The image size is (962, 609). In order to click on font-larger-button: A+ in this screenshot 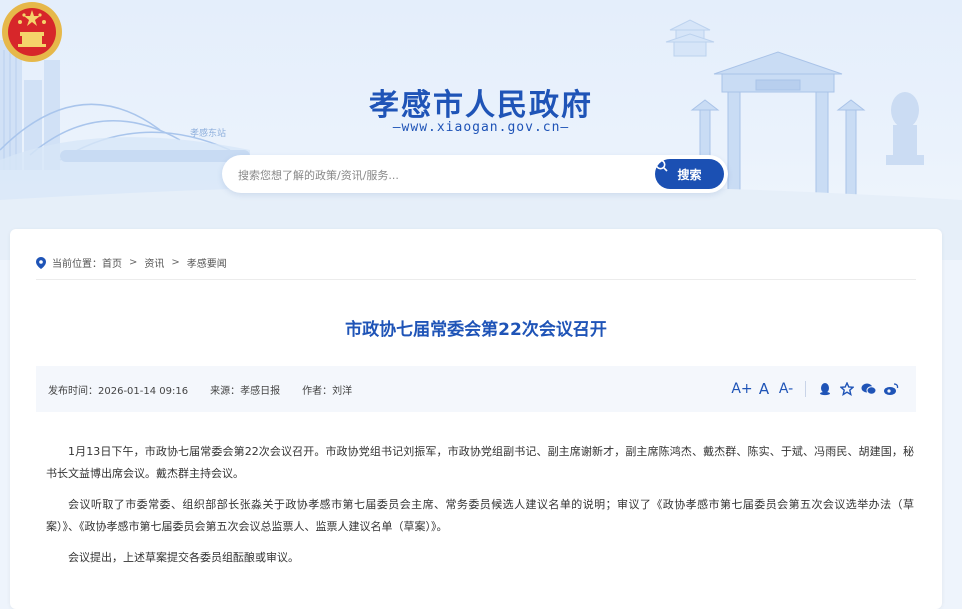, I will do `click(742, 389)`.